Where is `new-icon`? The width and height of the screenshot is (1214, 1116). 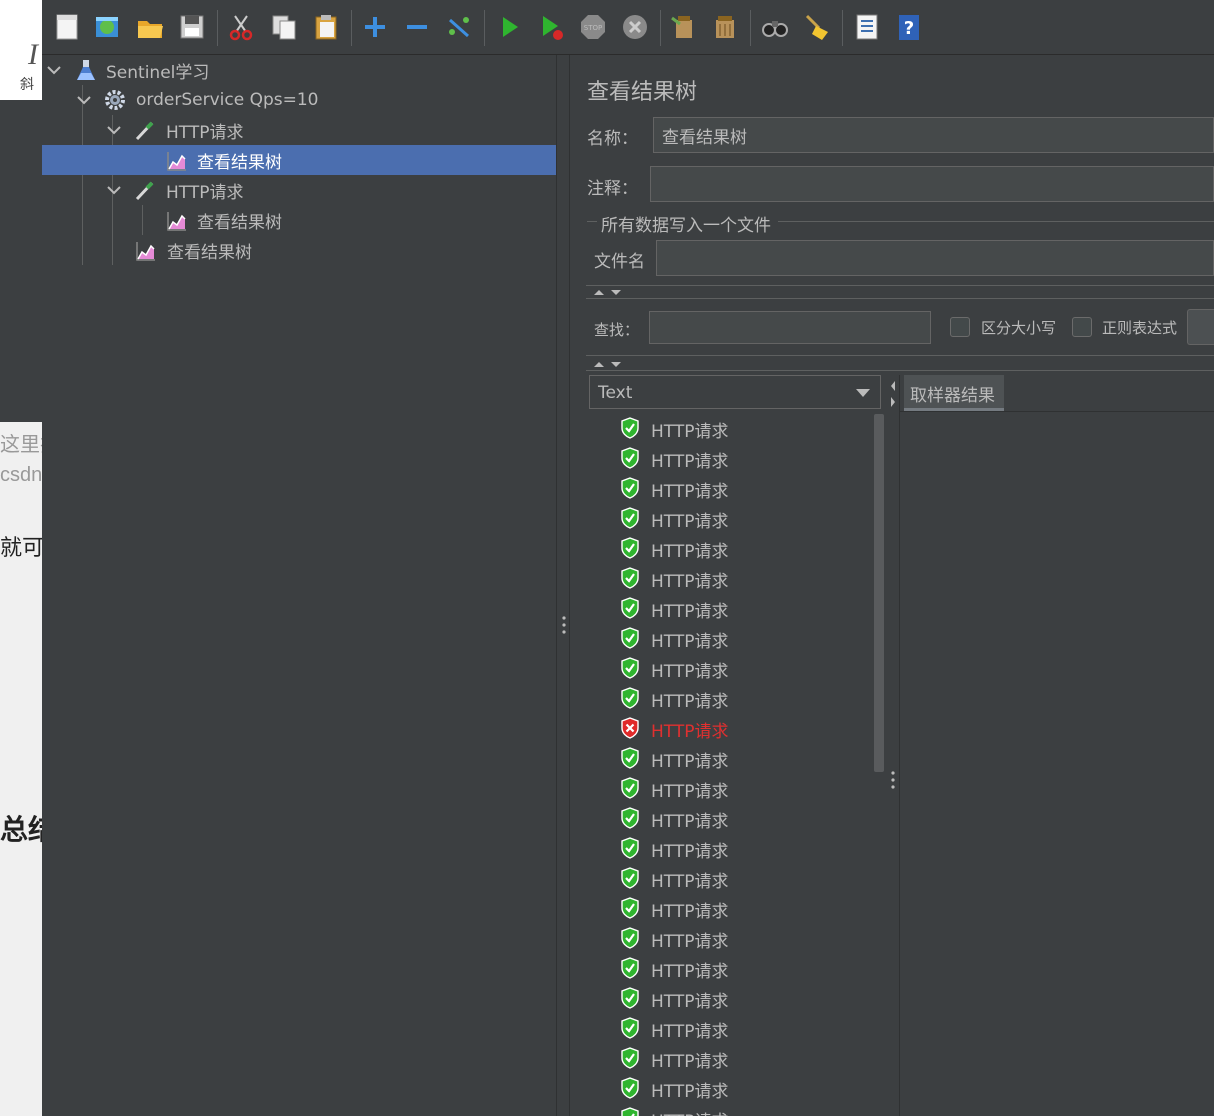 new-icon is located at coordinates (67, 27).